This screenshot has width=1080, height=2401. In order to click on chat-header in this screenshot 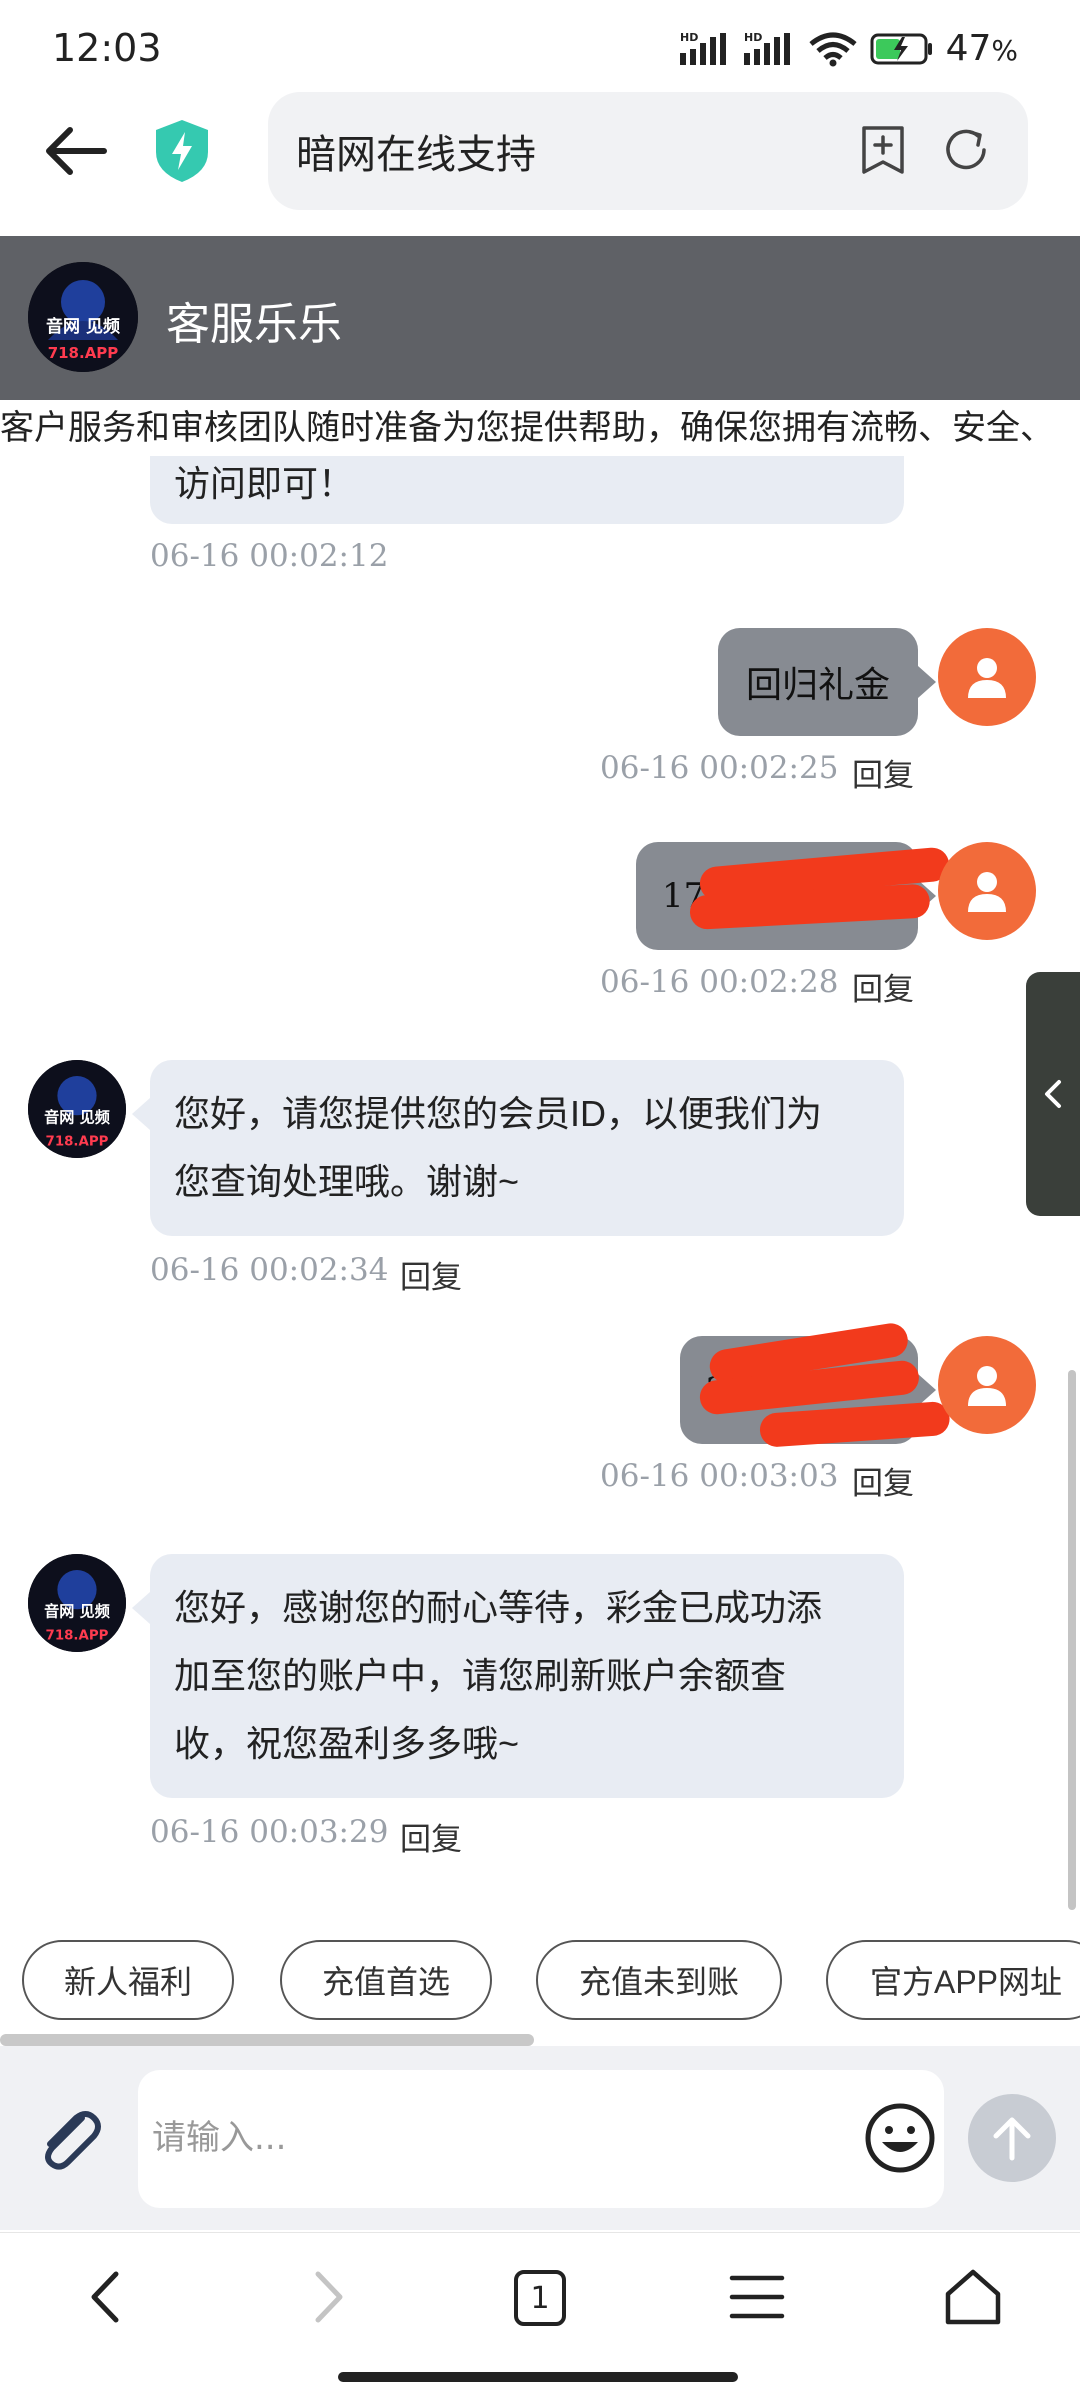, I will do `click(540, 318)`.